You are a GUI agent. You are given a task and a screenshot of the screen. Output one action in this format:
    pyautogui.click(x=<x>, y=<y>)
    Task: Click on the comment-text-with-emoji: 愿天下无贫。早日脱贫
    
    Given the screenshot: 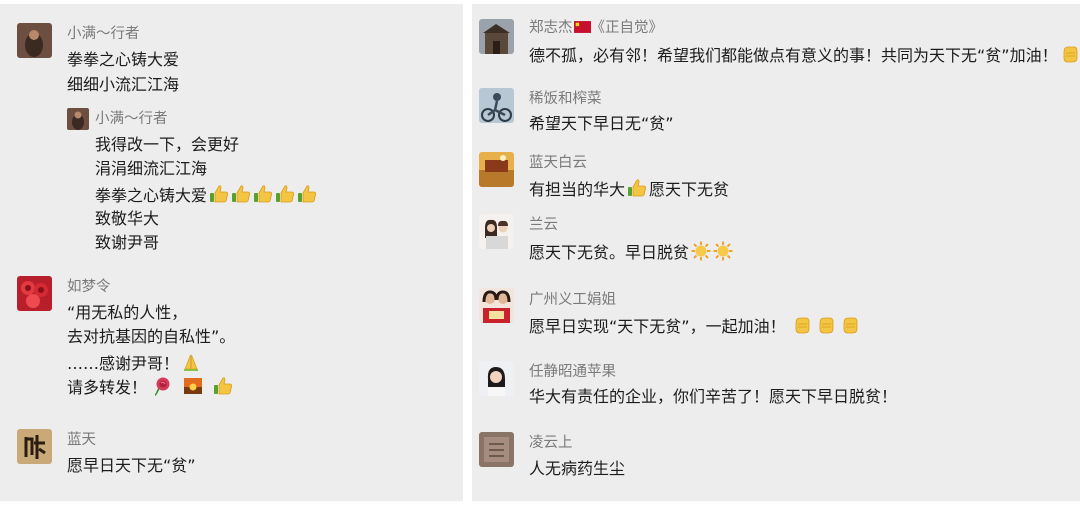 What is the action you would take?
    pyautogui.click(x=631, y=253)
    